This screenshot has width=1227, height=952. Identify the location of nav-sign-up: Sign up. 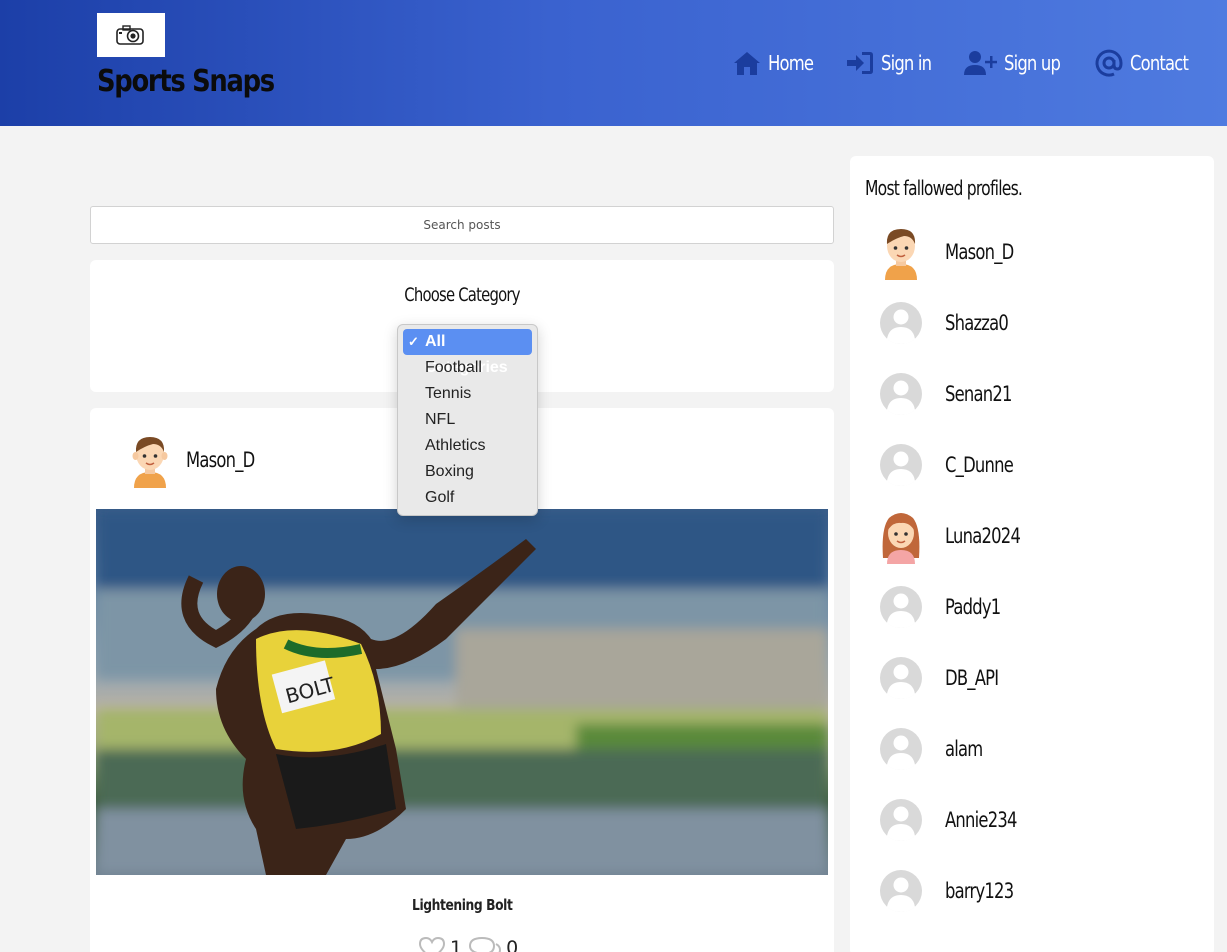
(1017, 63).